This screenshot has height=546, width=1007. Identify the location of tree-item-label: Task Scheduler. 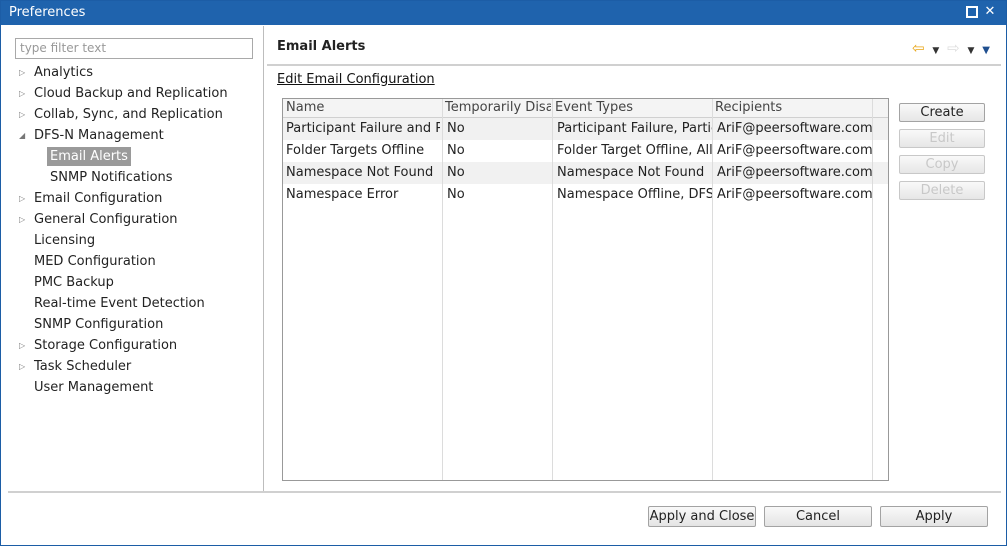
(83, 366).